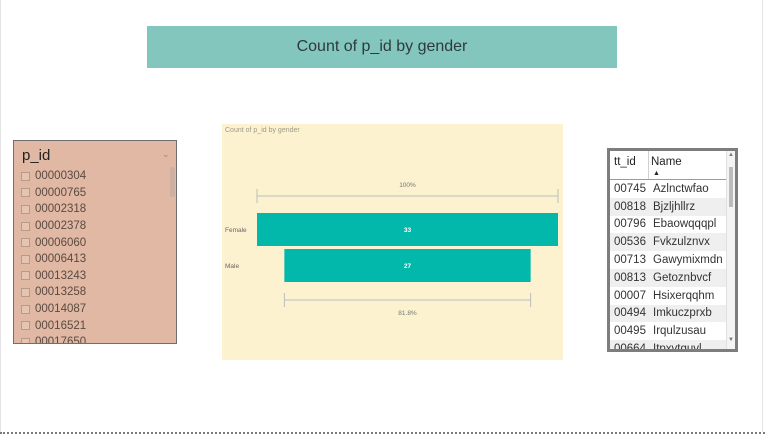  I want to click on canvas-bottom-border, so click(382, 433).